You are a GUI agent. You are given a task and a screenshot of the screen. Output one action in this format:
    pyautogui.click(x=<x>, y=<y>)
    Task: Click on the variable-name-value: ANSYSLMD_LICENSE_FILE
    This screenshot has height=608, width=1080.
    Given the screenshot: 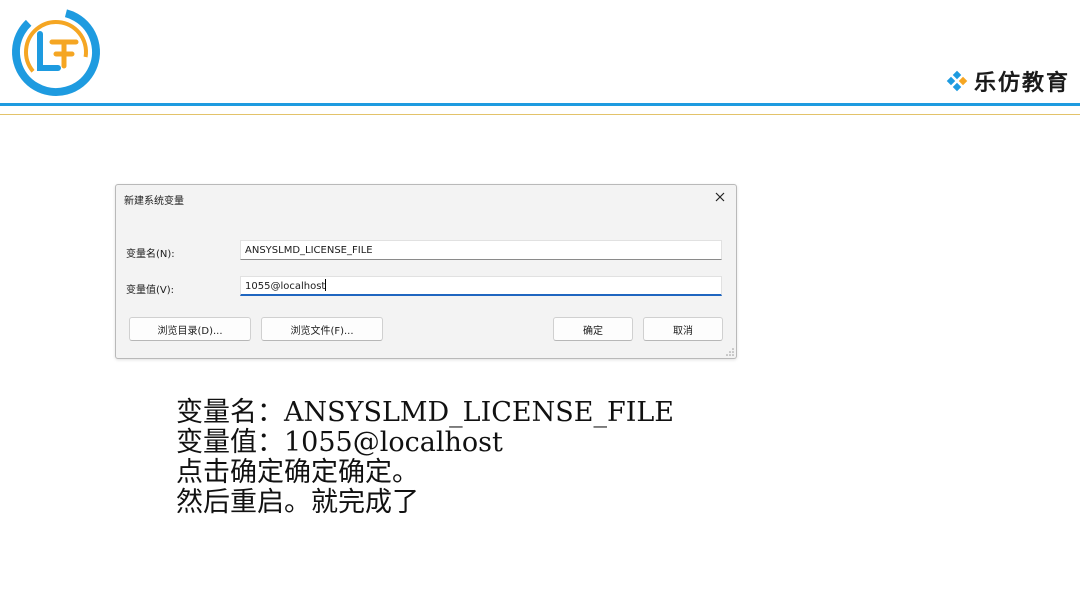 What is the action you would take?
    pyautogui.click(x=309, y=250)
    